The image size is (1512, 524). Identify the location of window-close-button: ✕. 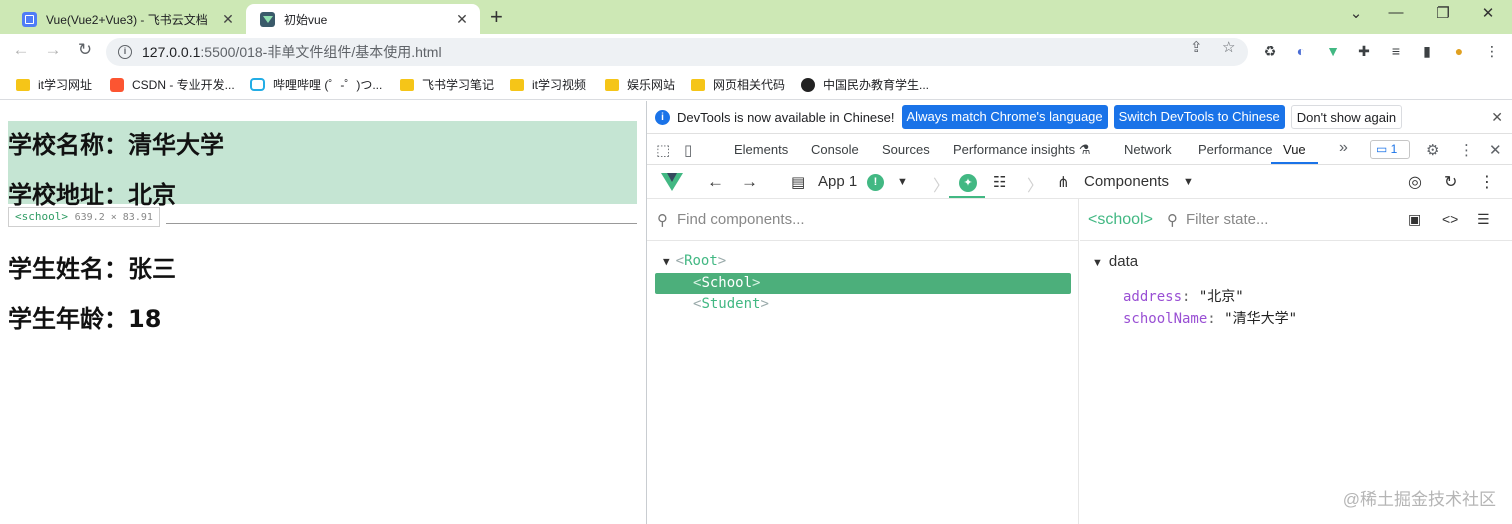
(1488, 13).